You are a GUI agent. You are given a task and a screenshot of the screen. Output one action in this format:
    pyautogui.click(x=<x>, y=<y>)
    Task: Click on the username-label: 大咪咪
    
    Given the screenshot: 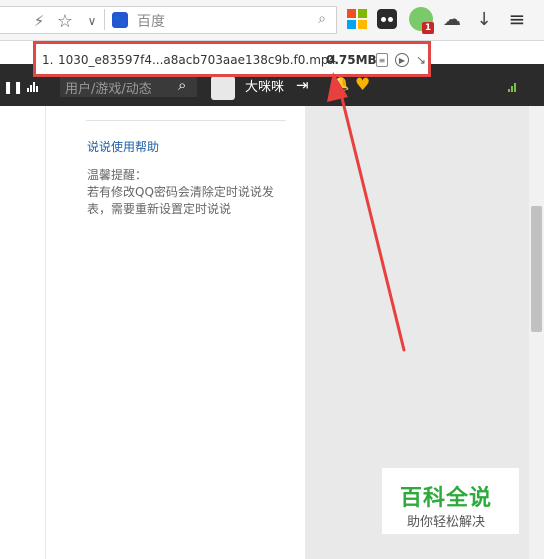 What is the action you would take?
    pyautogui.click(x=264, y=85)
    